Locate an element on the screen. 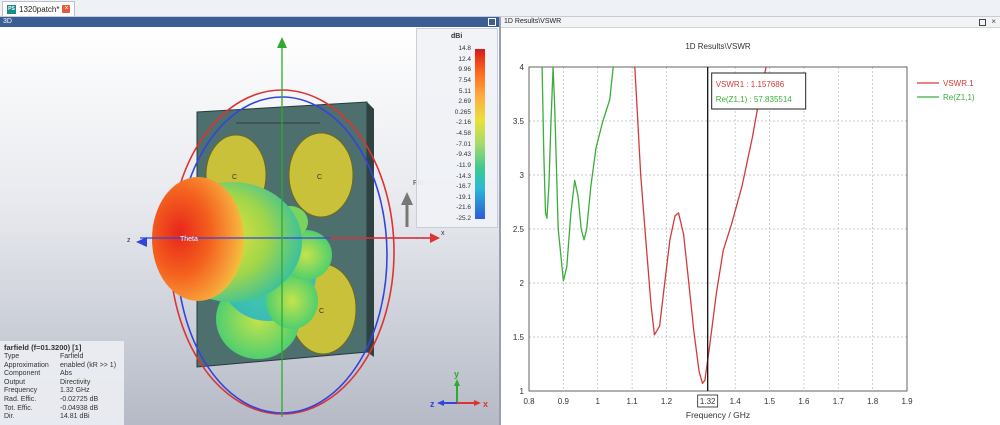 The image size is (1000, 425). y-tick-label: 3.5 is located at coordinates (519, 121).